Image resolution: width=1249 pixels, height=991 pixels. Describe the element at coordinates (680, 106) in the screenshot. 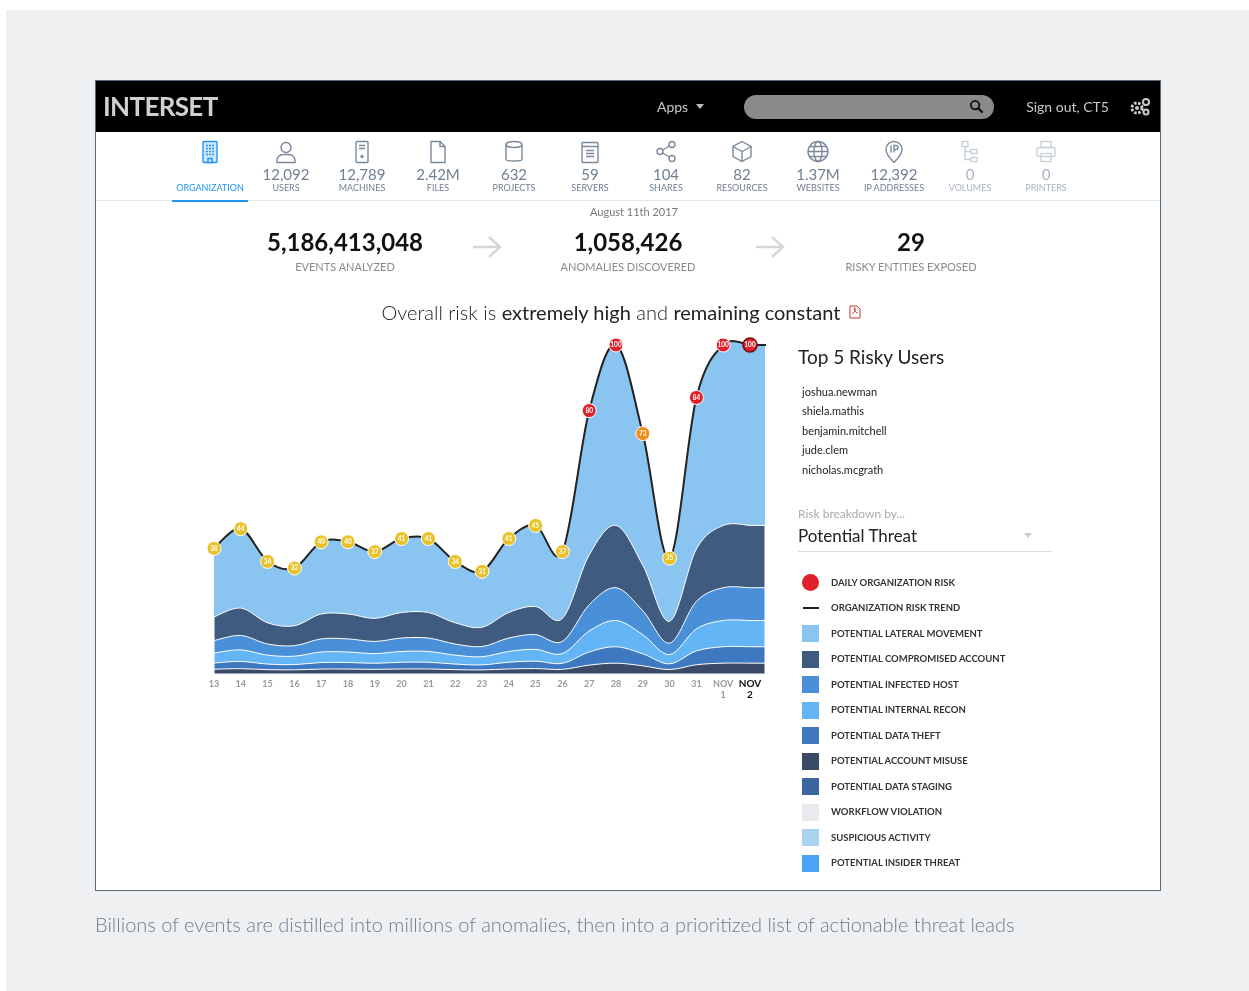

I see `apps-menu: Apps` at that location.